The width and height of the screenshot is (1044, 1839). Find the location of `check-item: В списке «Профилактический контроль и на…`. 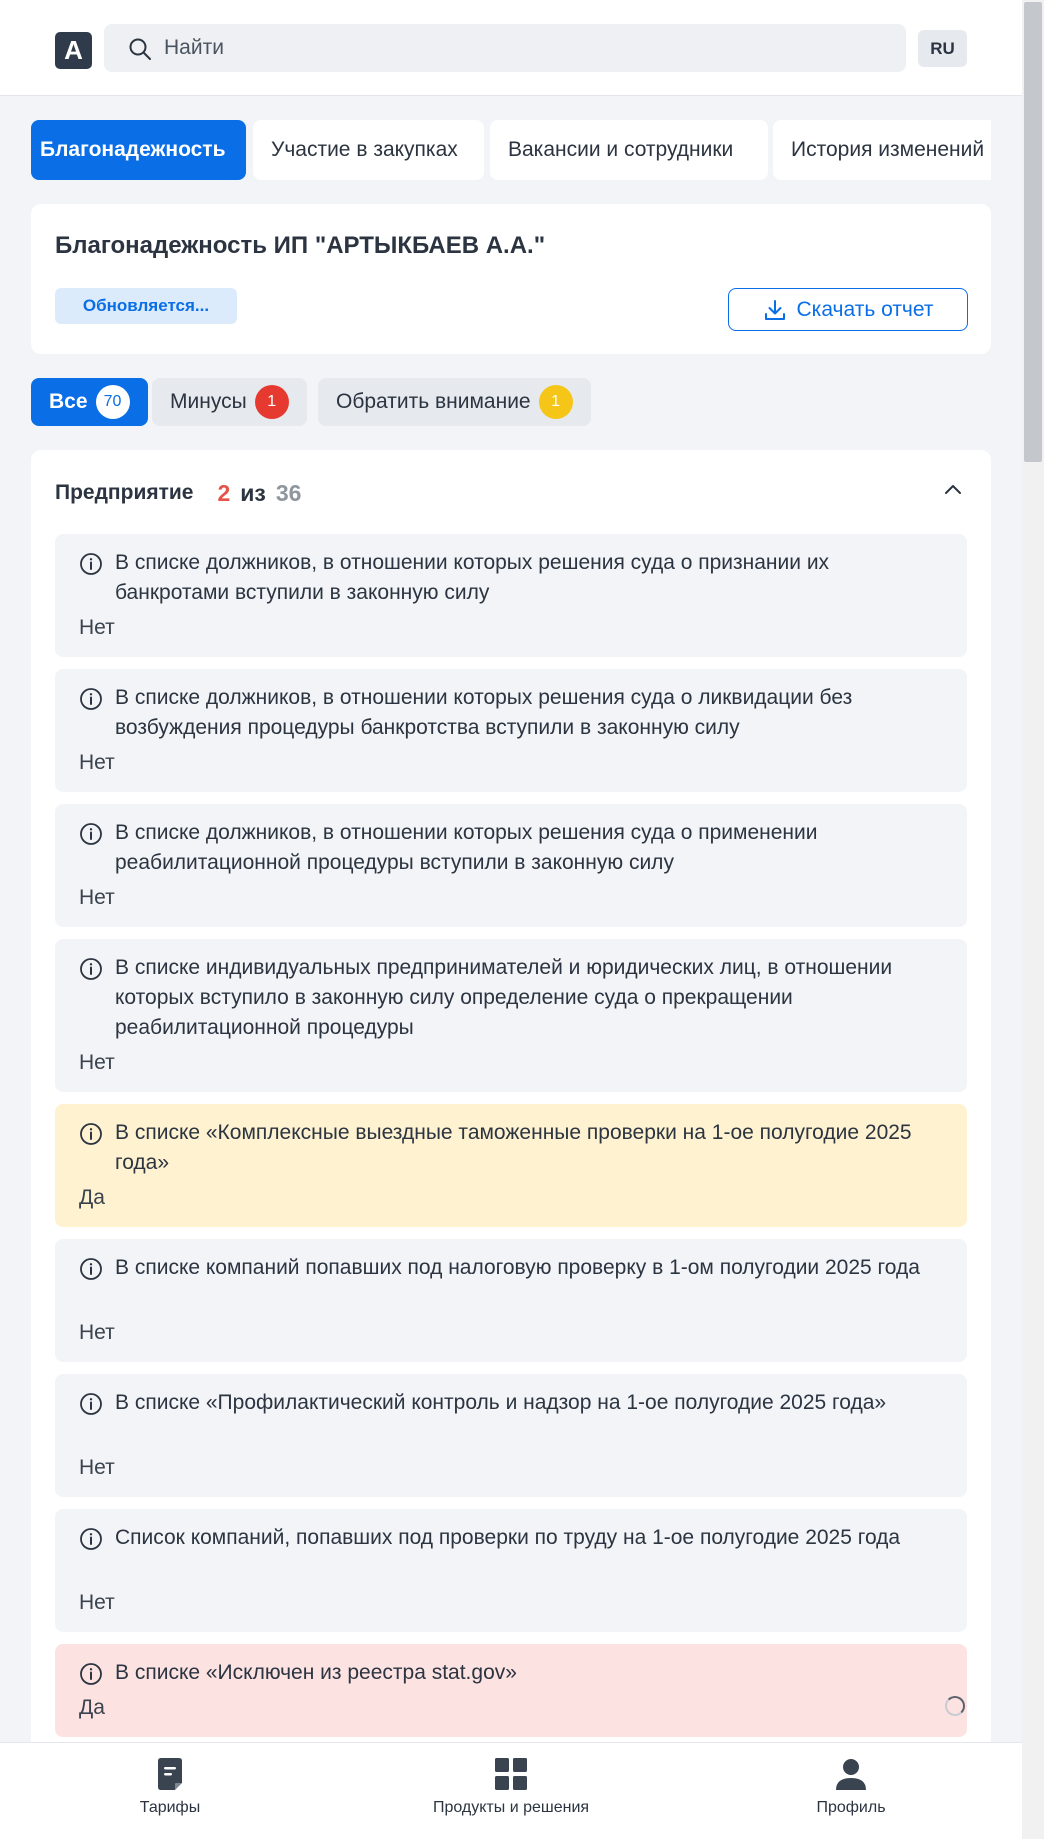

check-item: В списке «Профилактический контроль и на… is located at coordinates (511, 1435).